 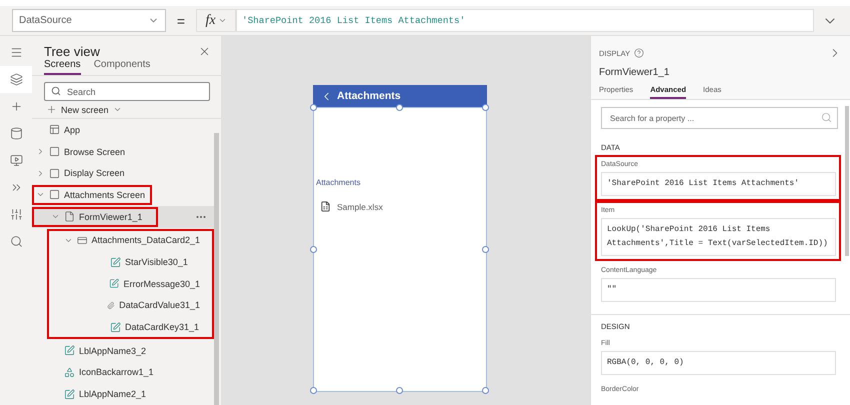 What do you see at coordinates (54, 130) in the screenshot?
I see `app-icon` at bounding box center [54, 130].